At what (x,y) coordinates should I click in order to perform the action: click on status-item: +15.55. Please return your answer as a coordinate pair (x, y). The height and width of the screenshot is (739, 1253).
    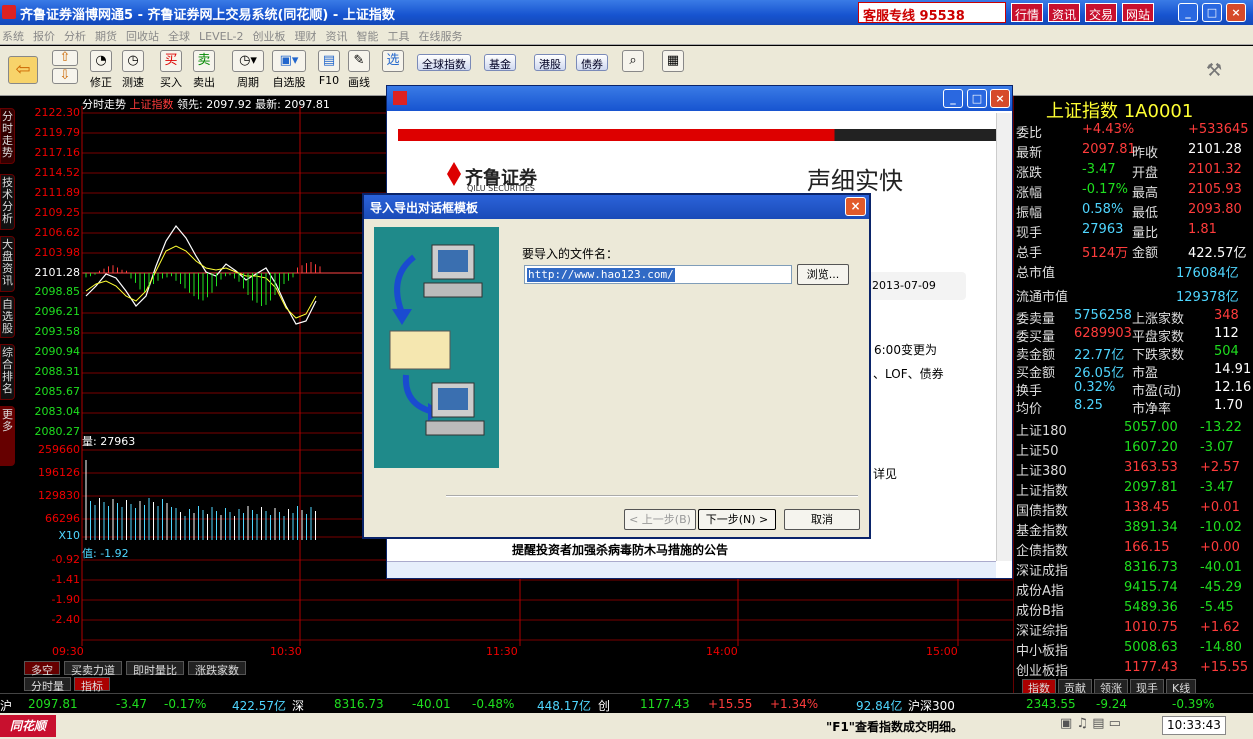
    Looking at the image, I should click on (730, 704).